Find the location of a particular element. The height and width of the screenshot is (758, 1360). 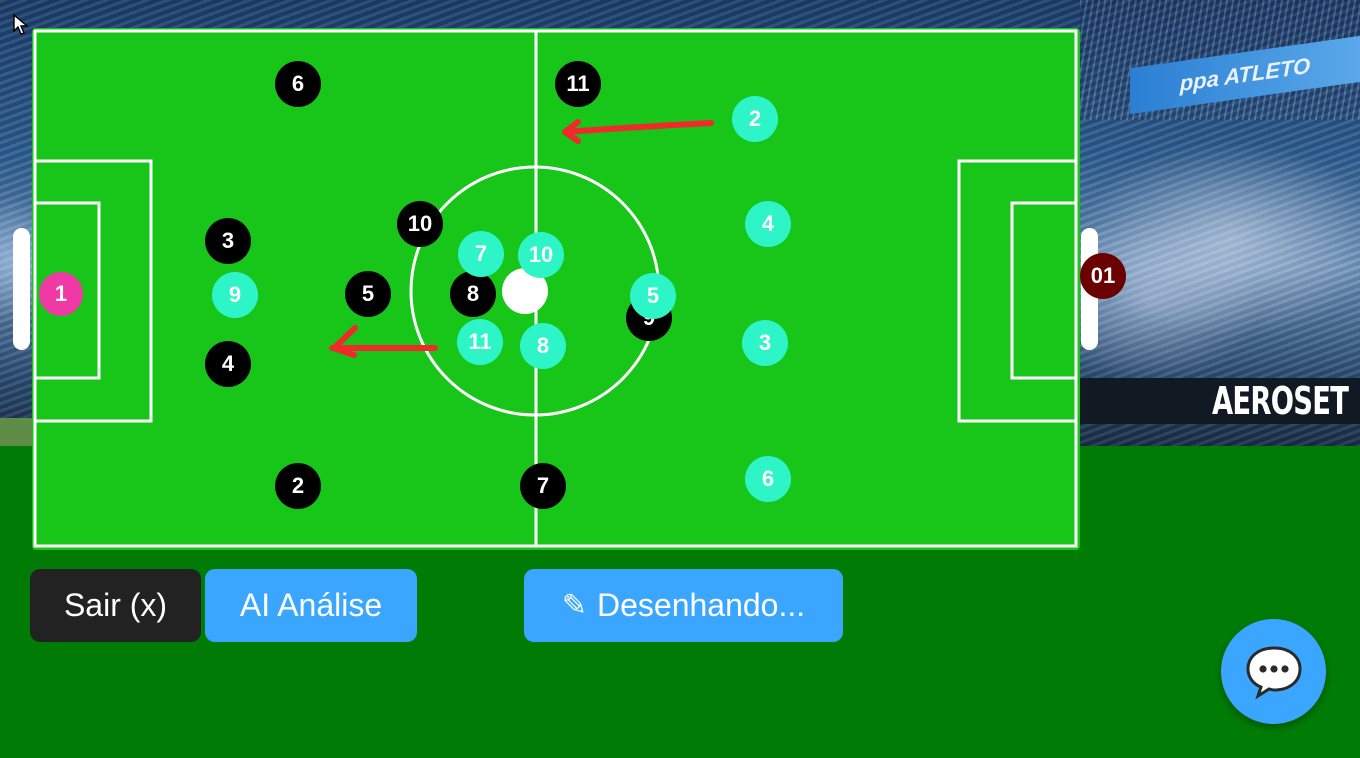

left-resize-handle is located at coordinates (21, 289).